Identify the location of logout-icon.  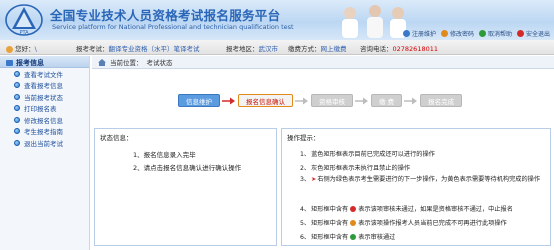
(520, 33).